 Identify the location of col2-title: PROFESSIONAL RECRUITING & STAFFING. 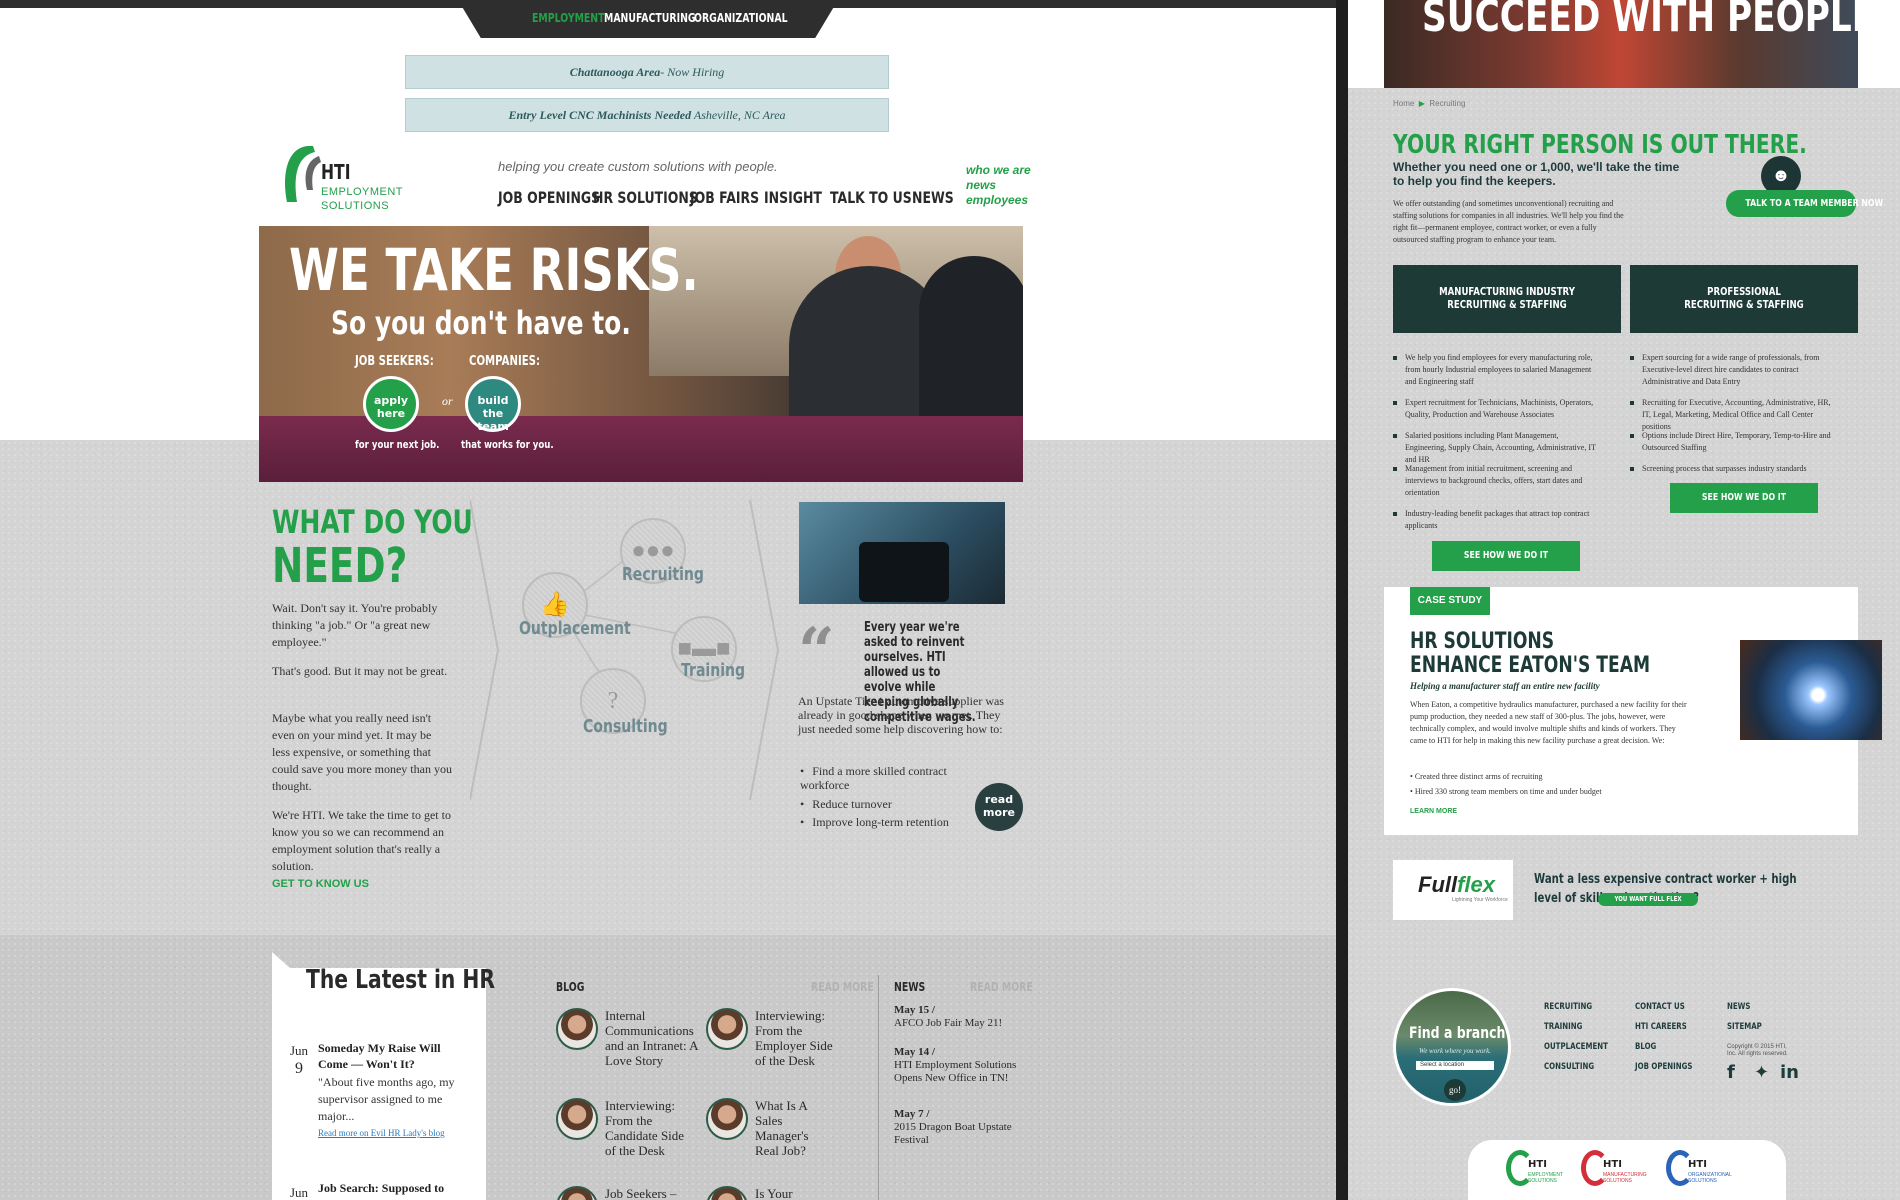
(1744, 298).